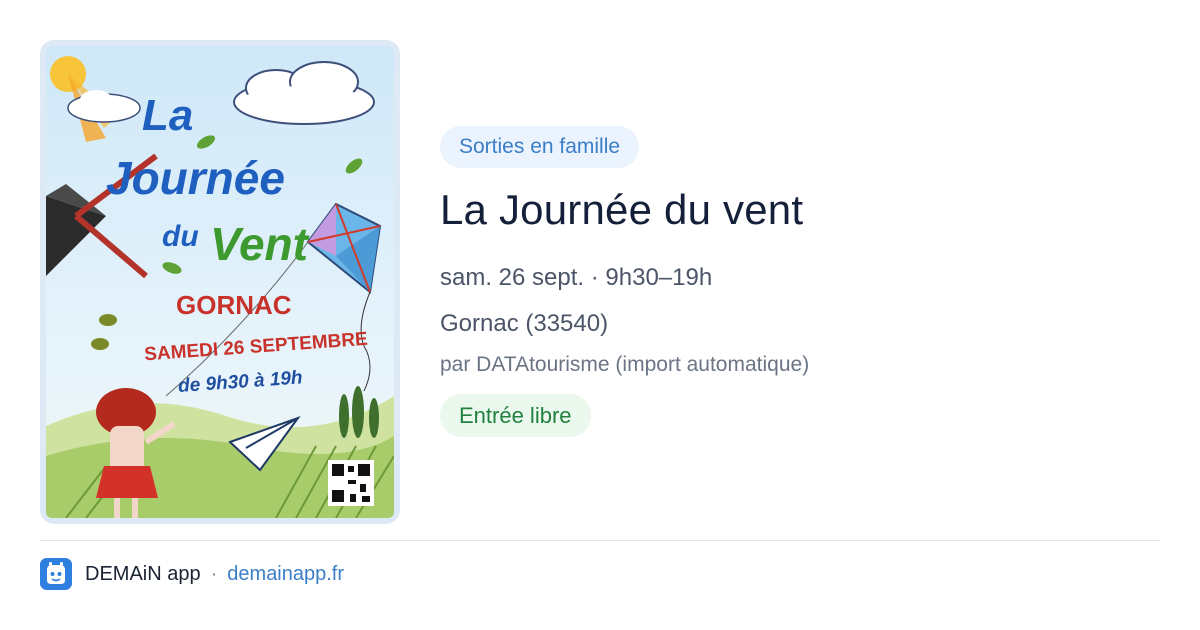  Describe the element at coordinates (625, 364) in the screenshot. I see `event-source: par DATAtourisme (import automatique)` at that location.